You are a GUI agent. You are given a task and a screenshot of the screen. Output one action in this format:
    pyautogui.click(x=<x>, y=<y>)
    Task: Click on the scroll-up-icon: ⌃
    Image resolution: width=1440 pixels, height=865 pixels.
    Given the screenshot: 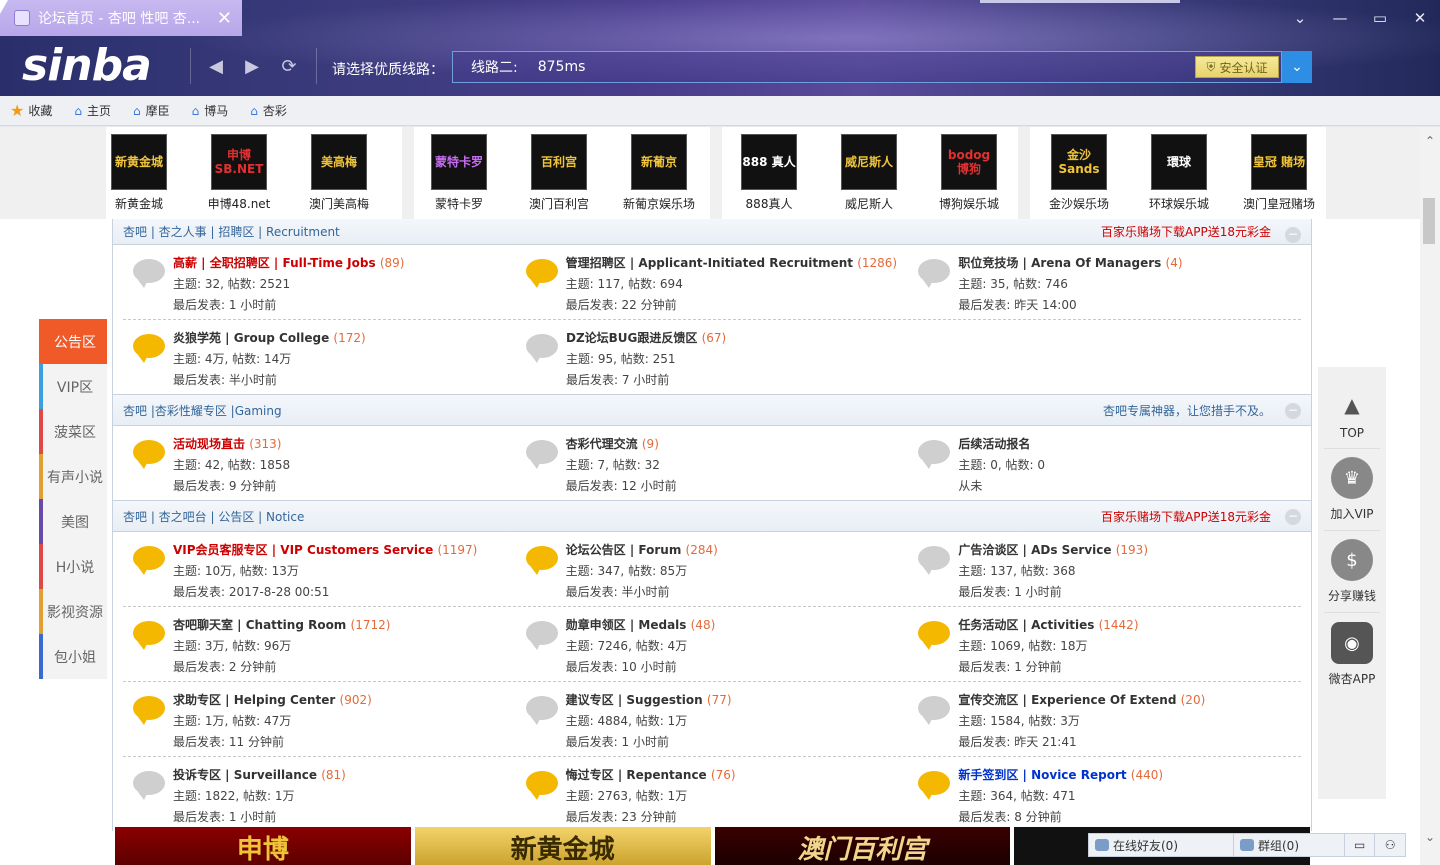 What is the action you would take?
    pyautogui.click(x=1430, y=144)
    